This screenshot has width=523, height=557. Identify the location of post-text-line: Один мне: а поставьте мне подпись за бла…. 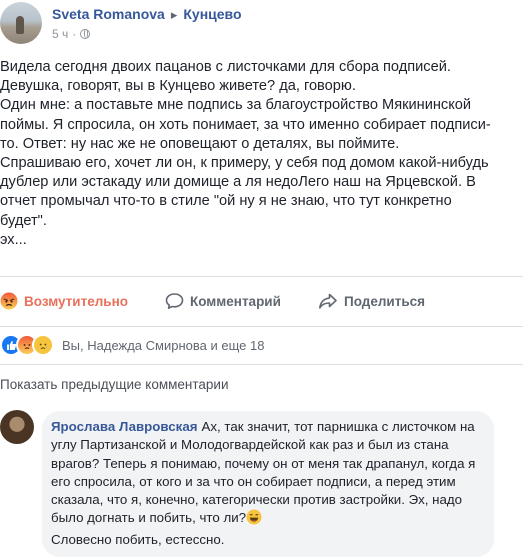
(236, 105).